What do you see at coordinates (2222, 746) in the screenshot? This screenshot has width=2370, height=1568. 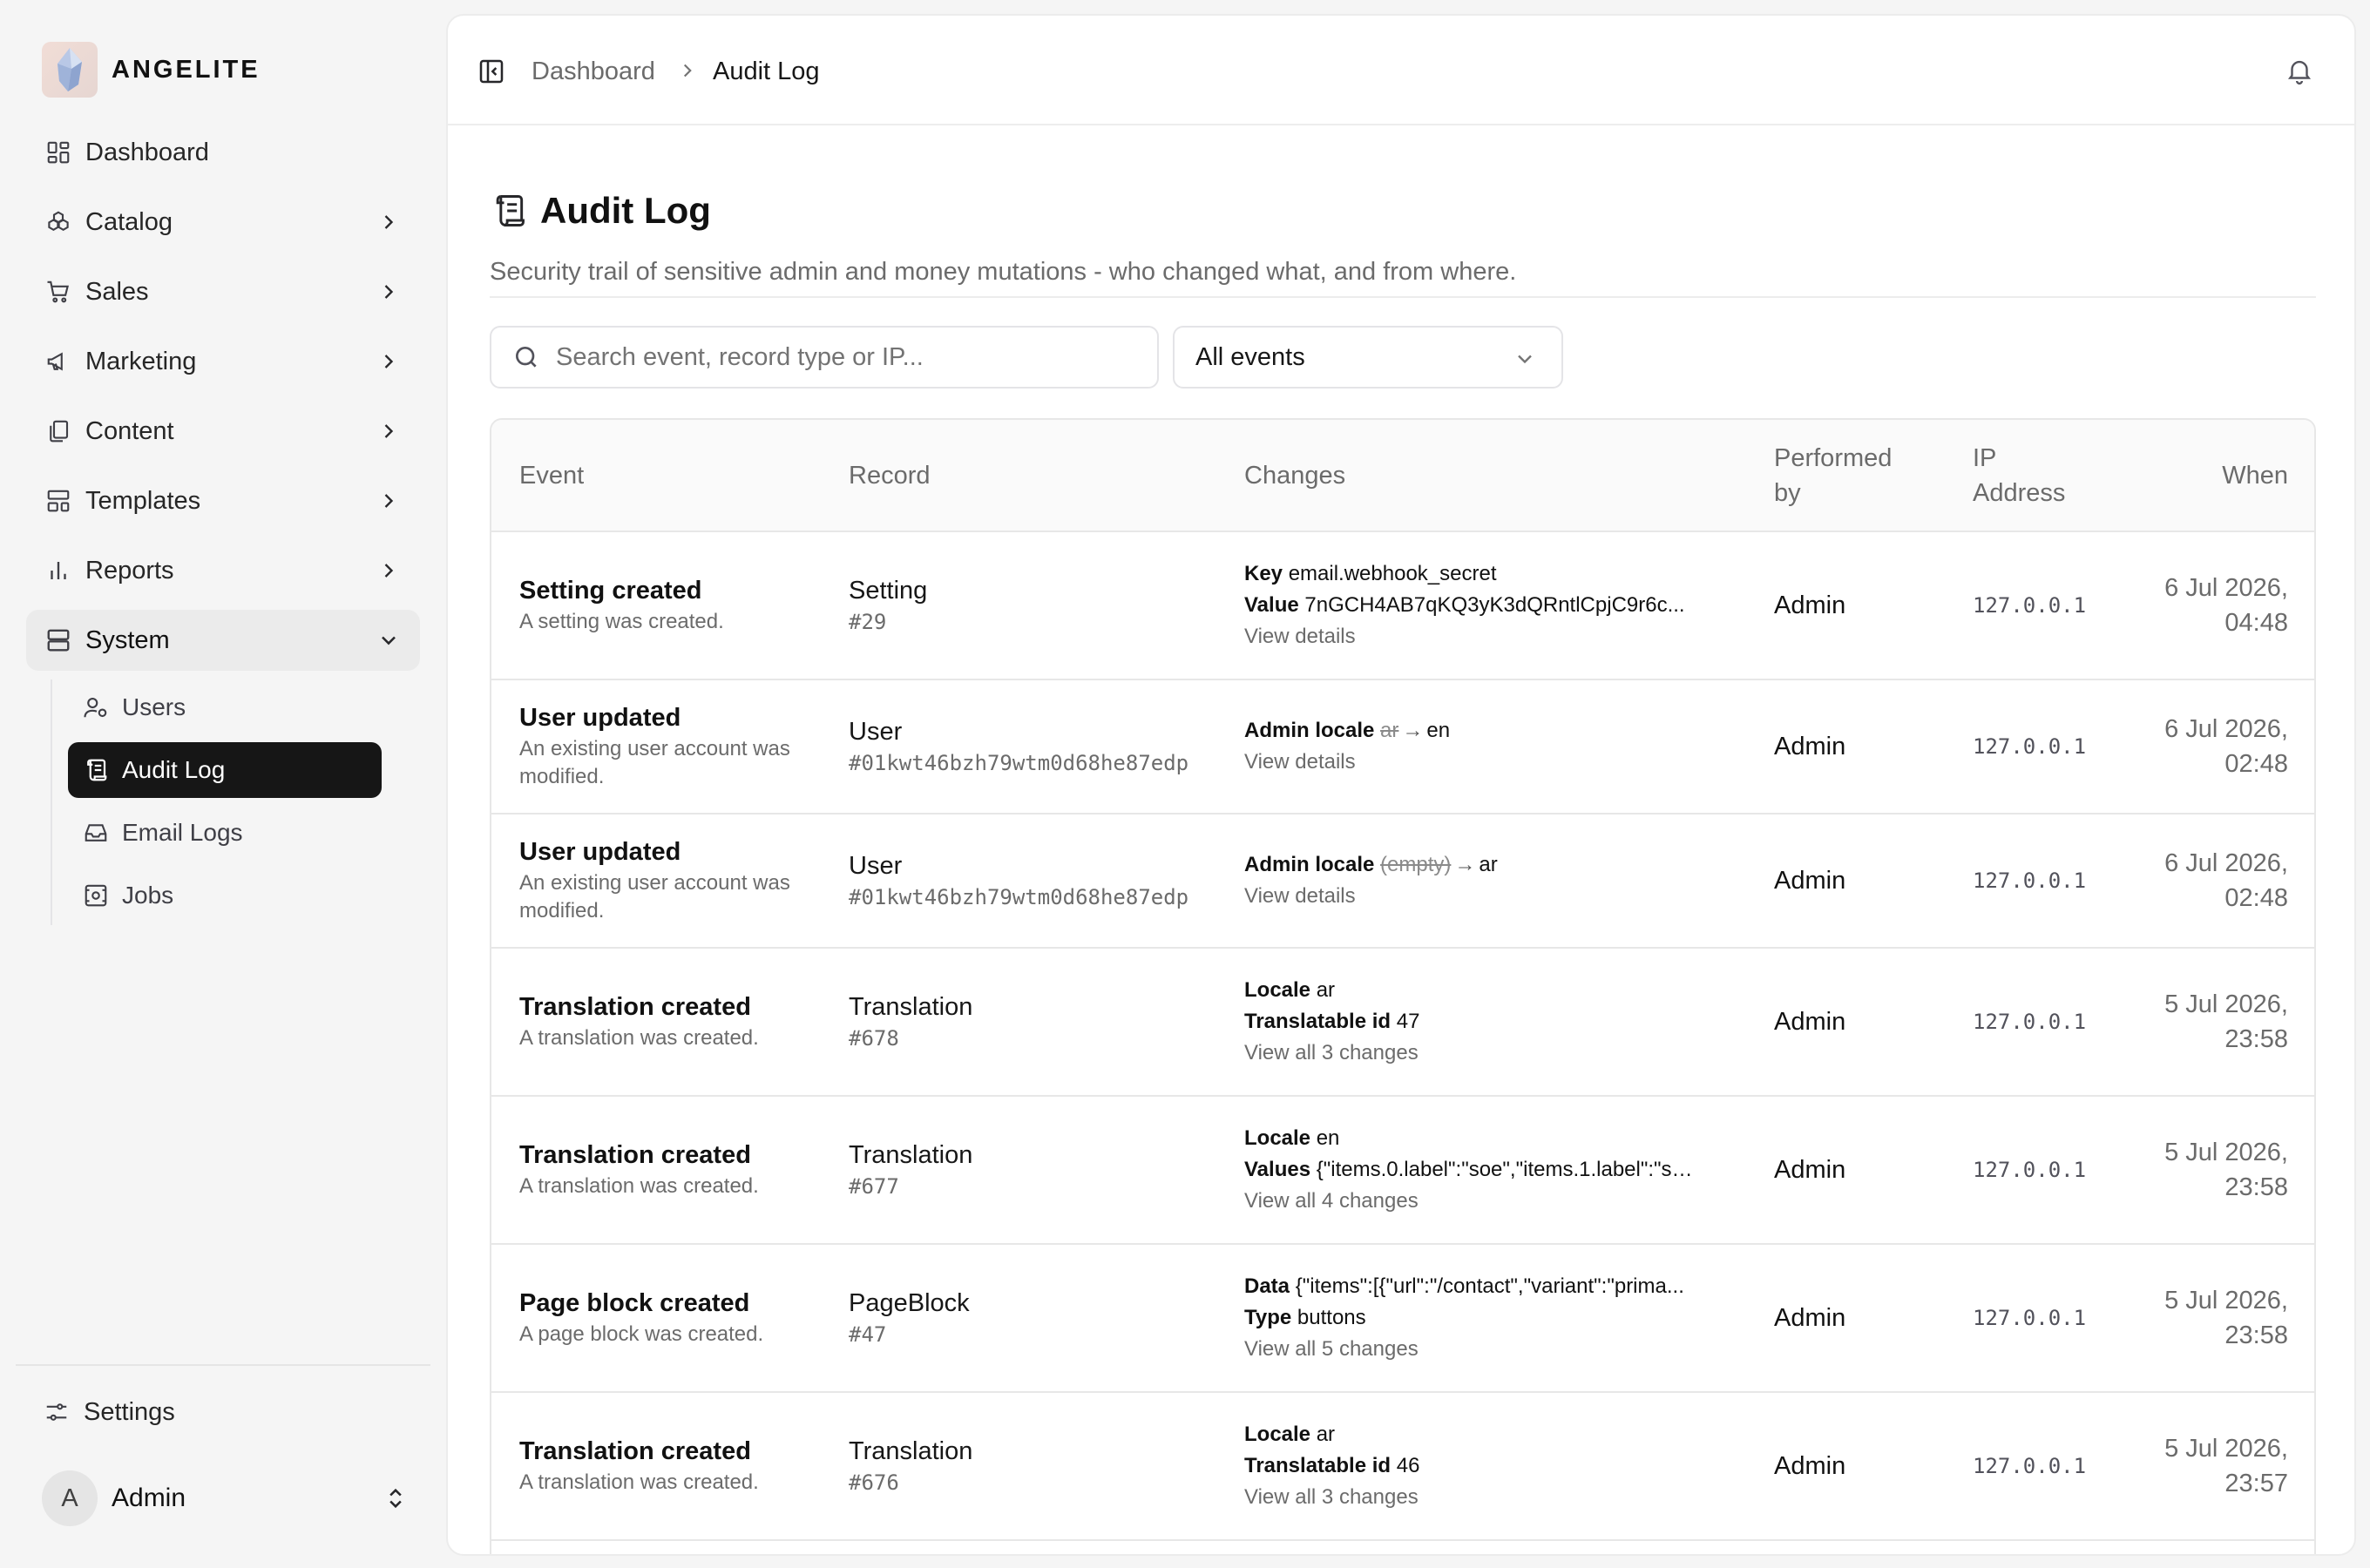 I see `when-cell: 6 Jul 2026, 02:48` at bounding box center [2222, 746].